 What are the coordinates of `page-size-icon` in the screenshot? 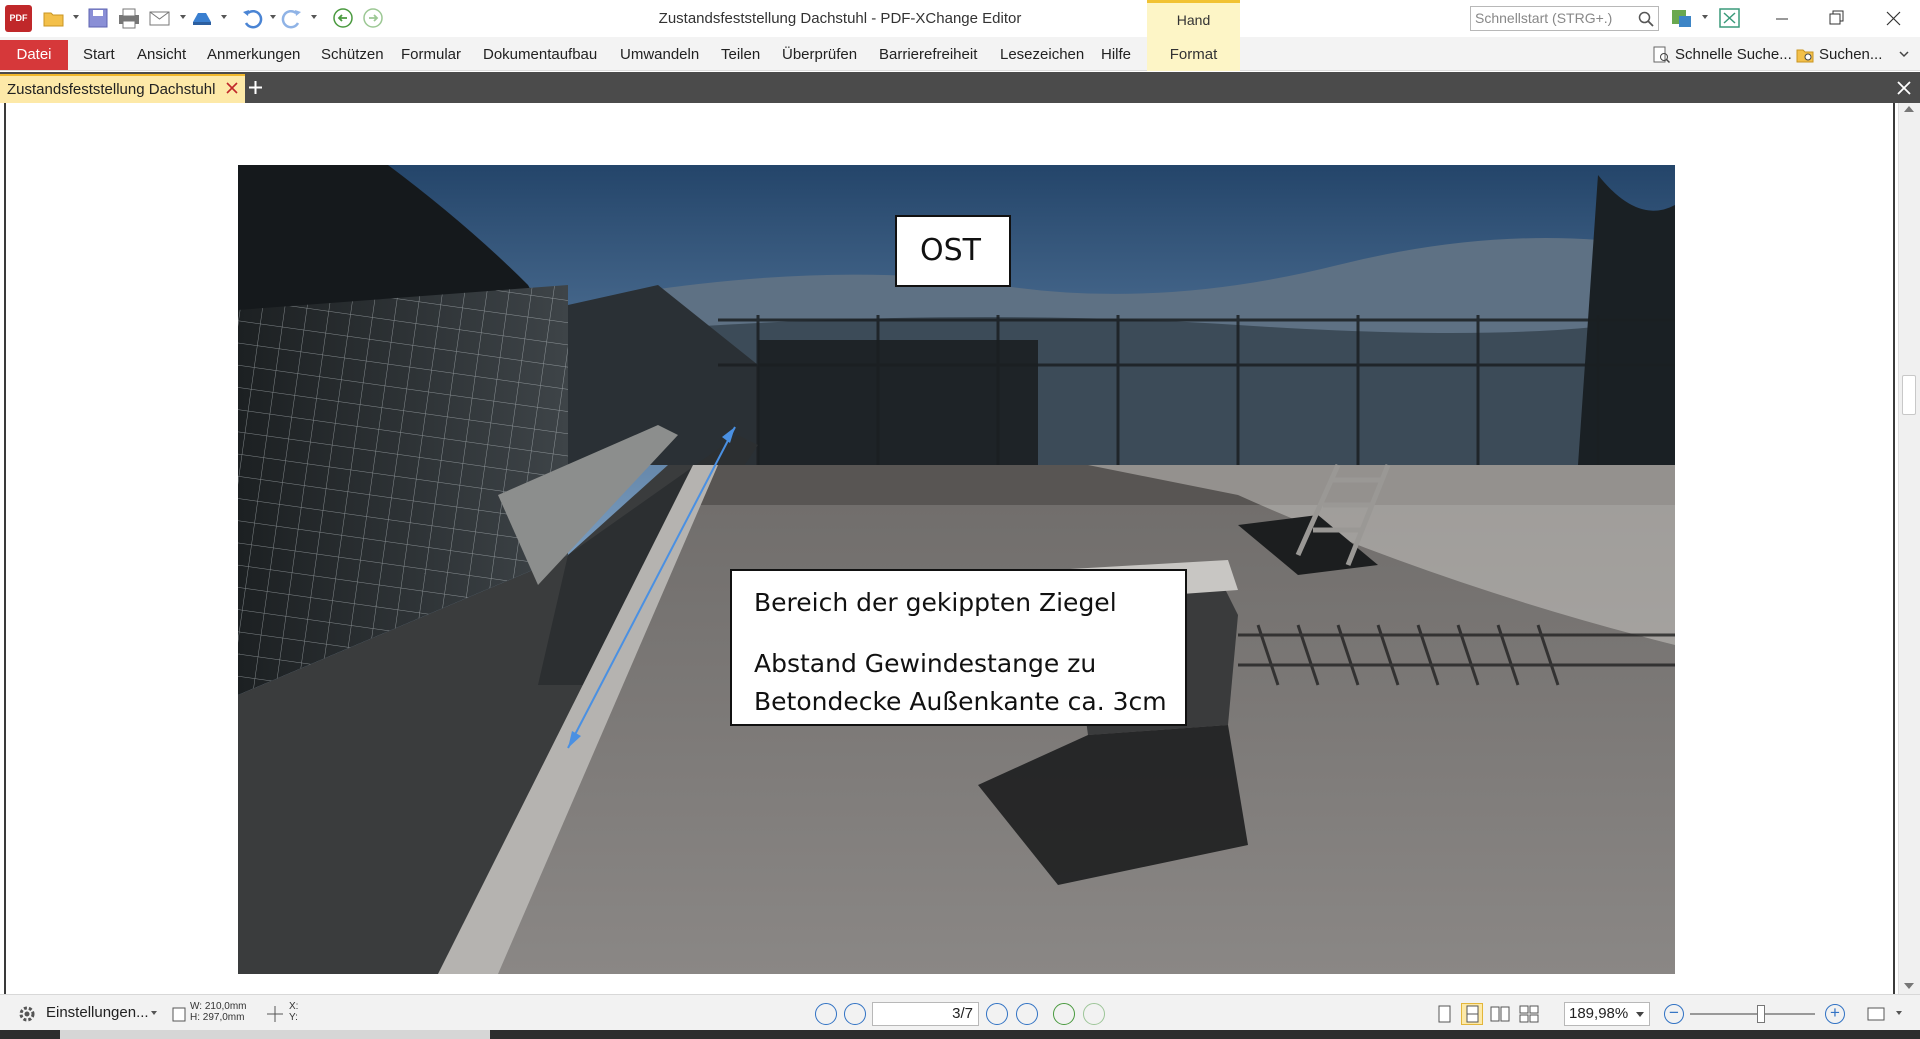 It's located at (179, 1014).